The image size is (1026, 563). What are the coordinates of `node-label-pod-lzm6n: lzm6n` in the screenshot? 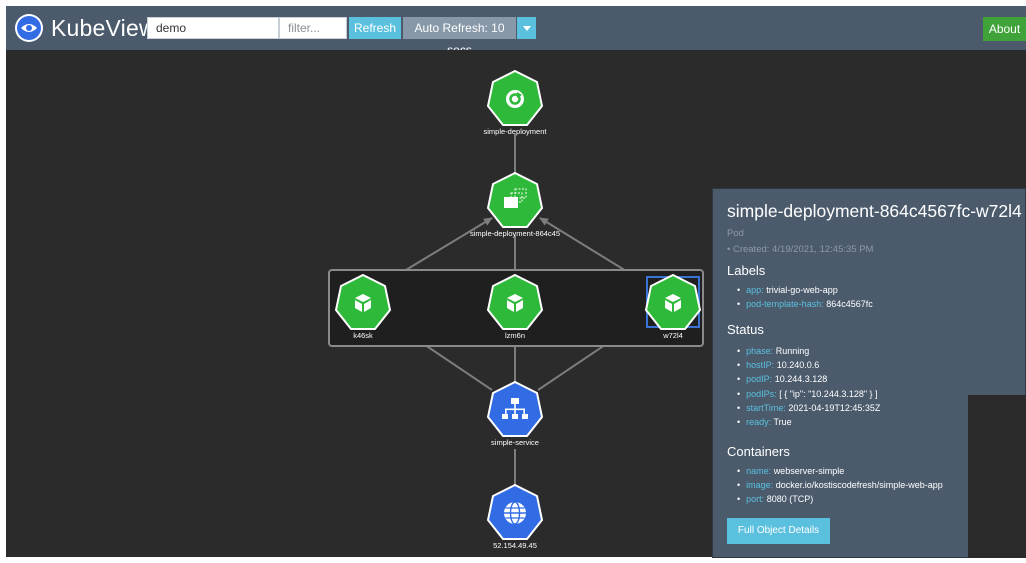 It's located at (514, 335).